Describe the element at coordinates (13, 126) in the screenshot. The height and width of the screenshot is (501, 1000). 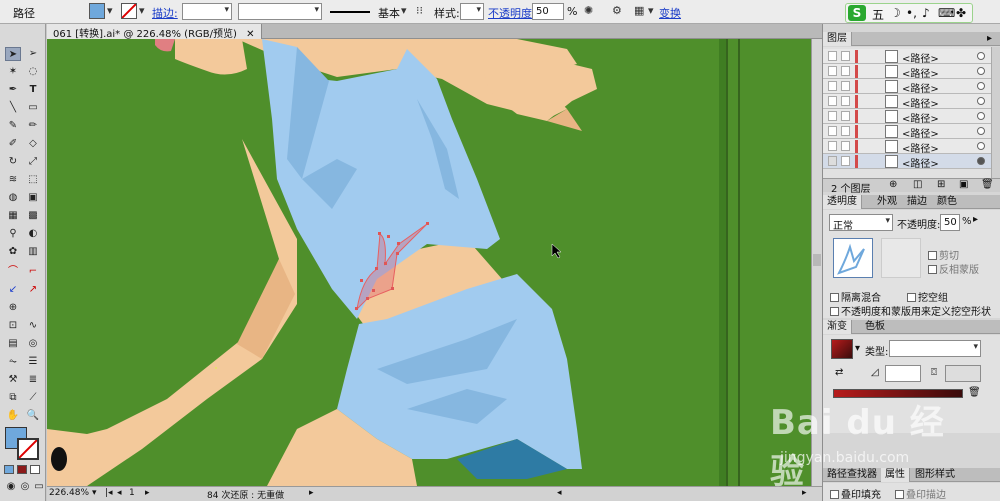
I see `paintbrush-icon: ✎` at that location.